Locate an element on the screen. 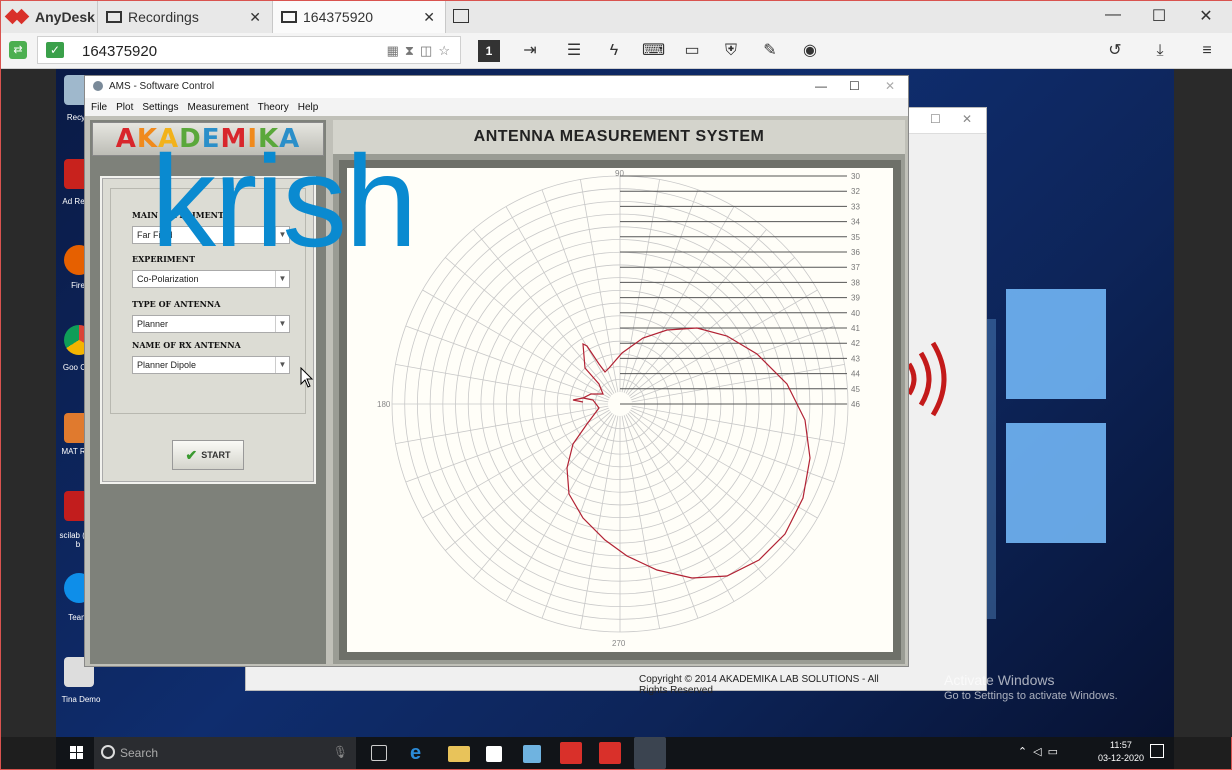  display-off-icon: ▦ is located at coordinates (393, 51).